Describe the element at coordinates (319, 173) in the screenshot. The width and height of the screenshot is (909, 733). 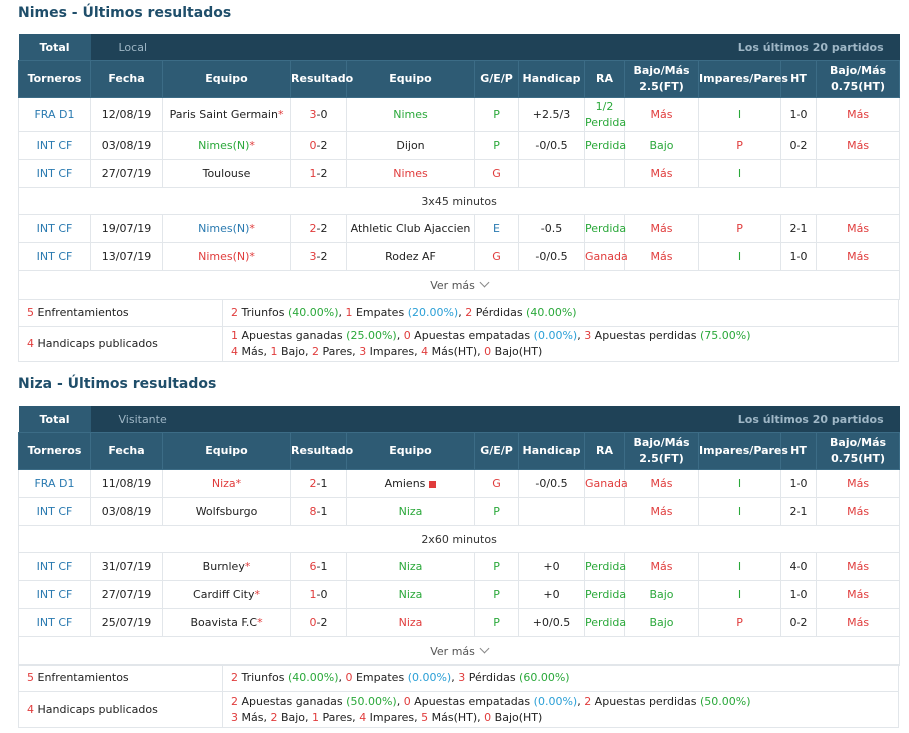
I see `result-cell: 1-2` at that location.